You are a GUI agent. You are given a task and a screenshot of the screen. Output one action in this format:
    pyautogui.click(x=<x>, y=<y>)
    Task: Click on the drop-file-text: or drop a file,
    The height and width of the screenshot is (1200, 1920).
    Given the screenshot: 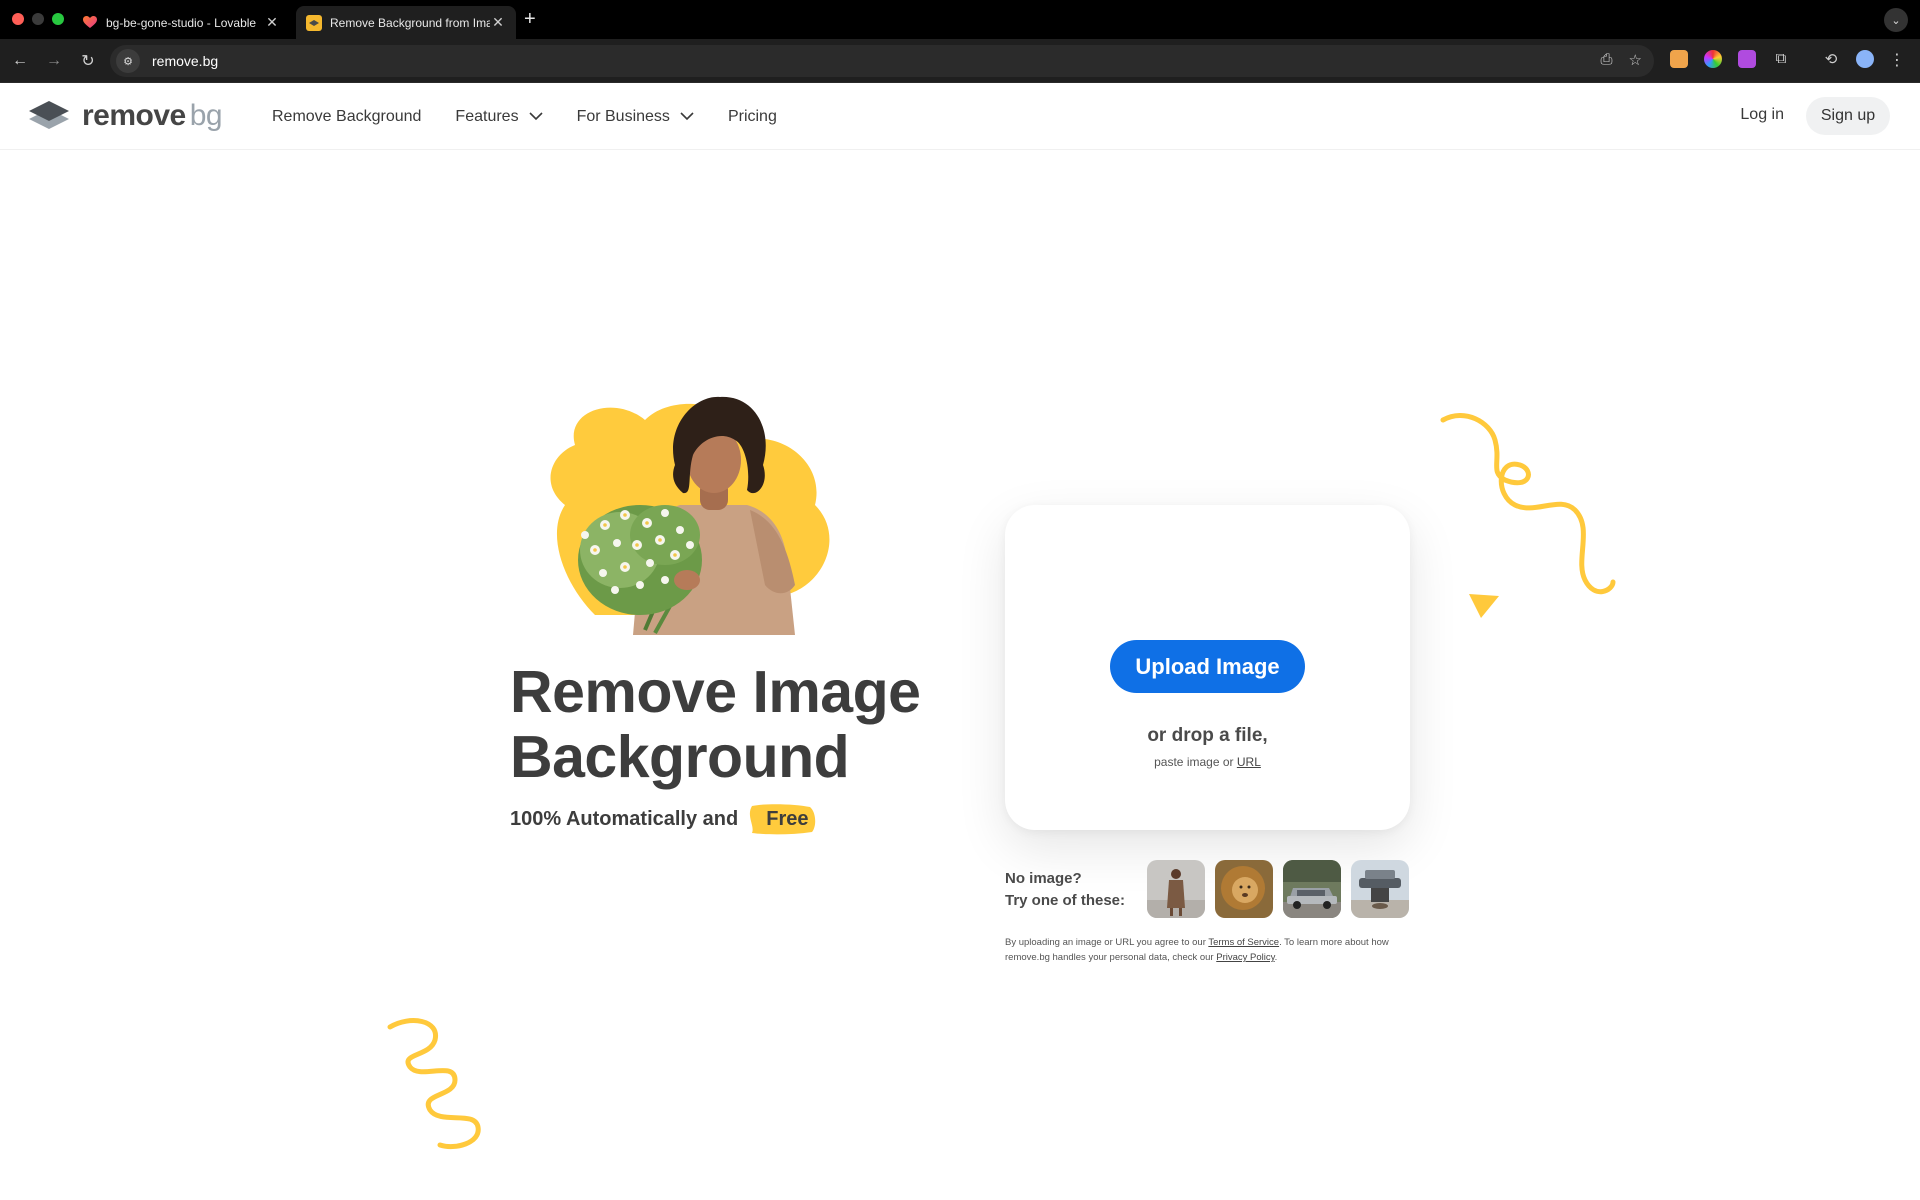 What is the action you would take?
    pyautogui.click(x=1207, y=735)
    